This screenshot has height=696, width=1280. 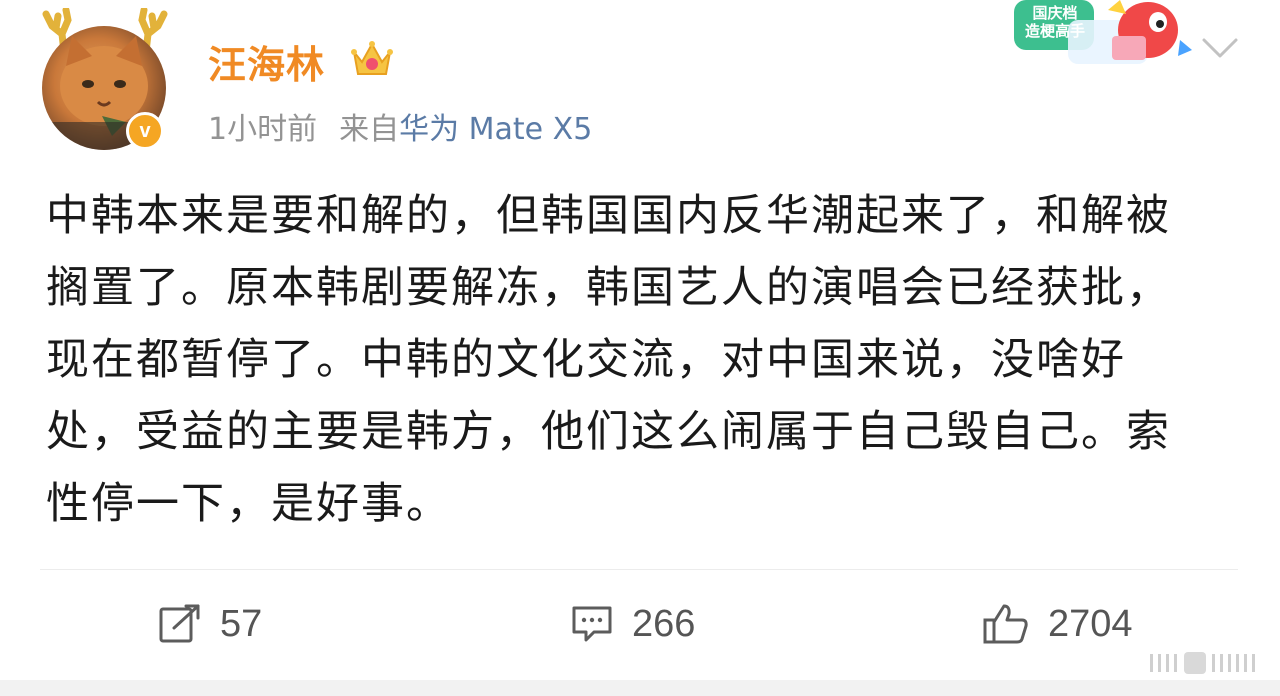 I want to click on repost-icon, so click(x=179, y=623).